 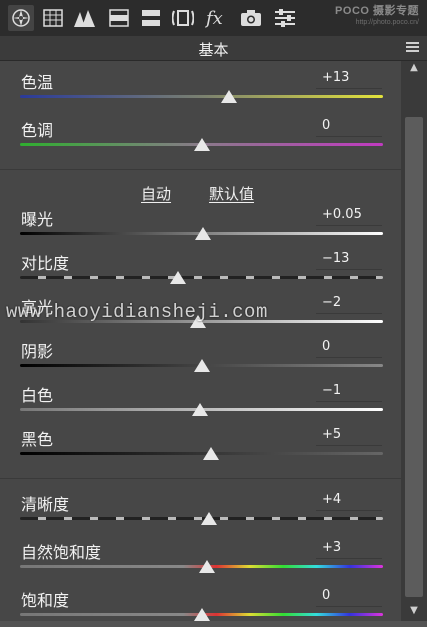 I want to click on blacks-value: +5, so click(x=349, y=436).